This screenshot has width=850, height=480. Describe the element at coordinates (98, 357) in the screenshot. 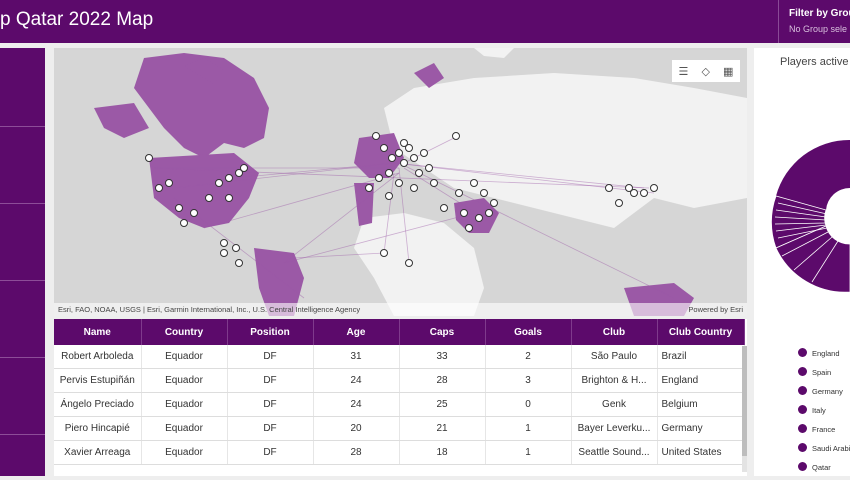

I see `cell-name: Robert Arboleda` at that location.